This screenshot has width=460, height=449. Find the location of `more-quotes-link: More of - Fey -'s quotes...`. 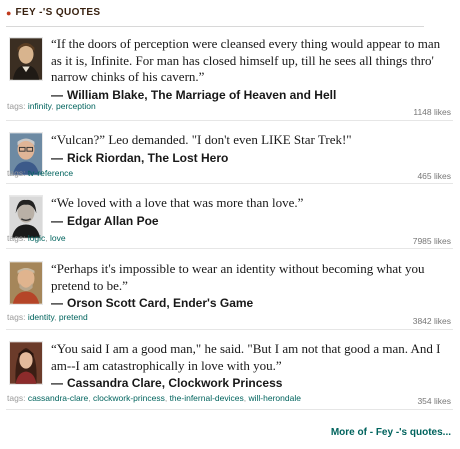

more-quotes-link: More of - Fey -'s quotes... is located at coordinates (391, 432).